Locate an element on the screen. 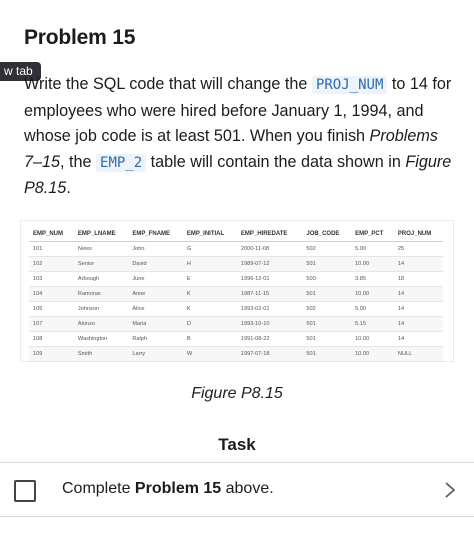  table-row: 107 Alonzo Maria D 1993-10-10 501 5.15 14 is located at coordinates (236, 324).